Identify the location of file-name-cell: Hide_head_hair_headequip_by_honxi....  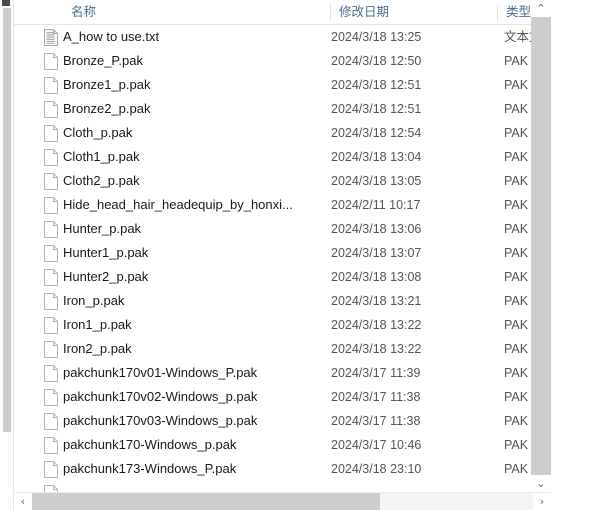
(193, 205).